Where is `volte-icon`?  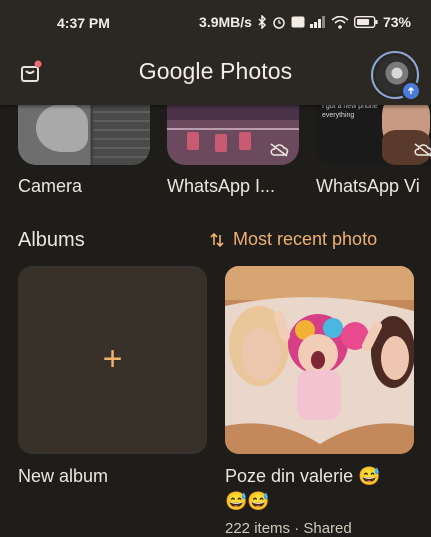
volte-icon is located at coordinates (298, 22).